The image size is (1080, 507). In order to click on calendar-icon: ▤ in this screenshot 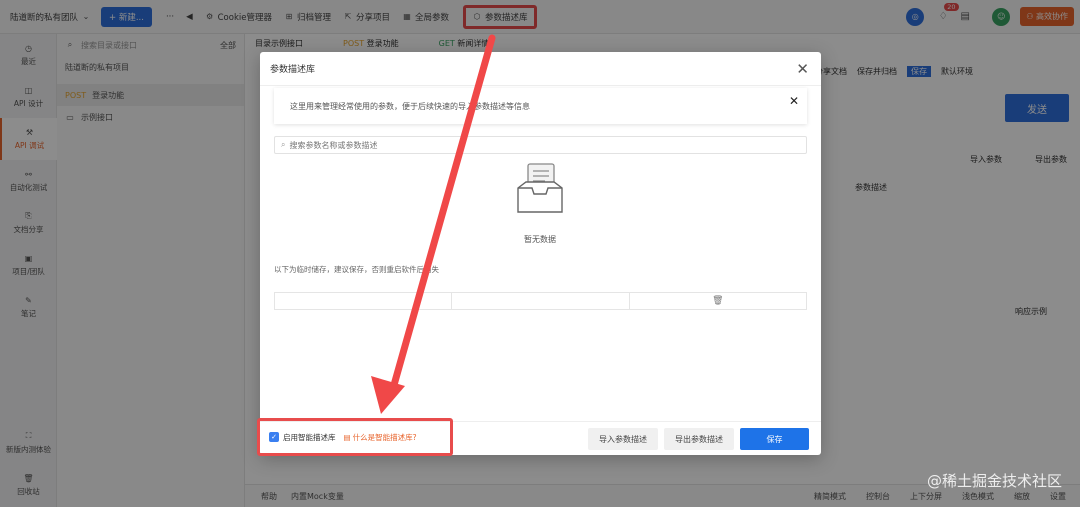, I will do `click(347, 437)`.